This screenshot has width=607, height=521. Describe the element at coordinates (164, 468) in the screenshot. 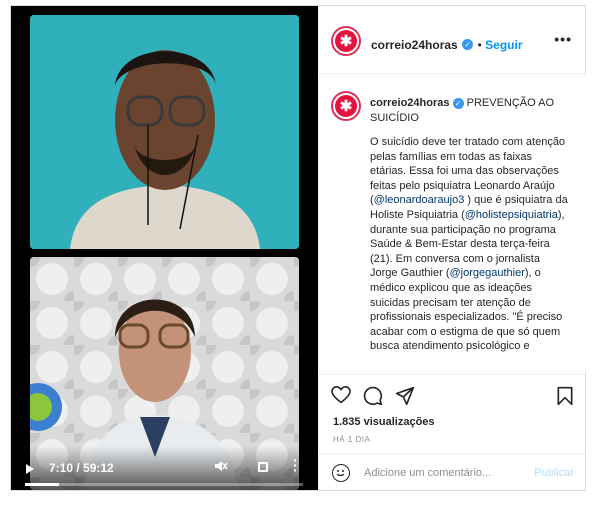

I see `video-controls: 7:10 / 59:12 · · ·` at that location.